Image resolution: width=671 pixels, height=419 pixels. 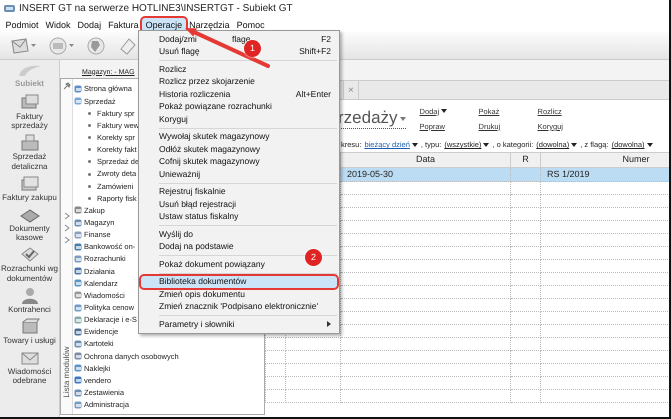 I want to click on invoice-stack-icon, so click(x=29, y=183).